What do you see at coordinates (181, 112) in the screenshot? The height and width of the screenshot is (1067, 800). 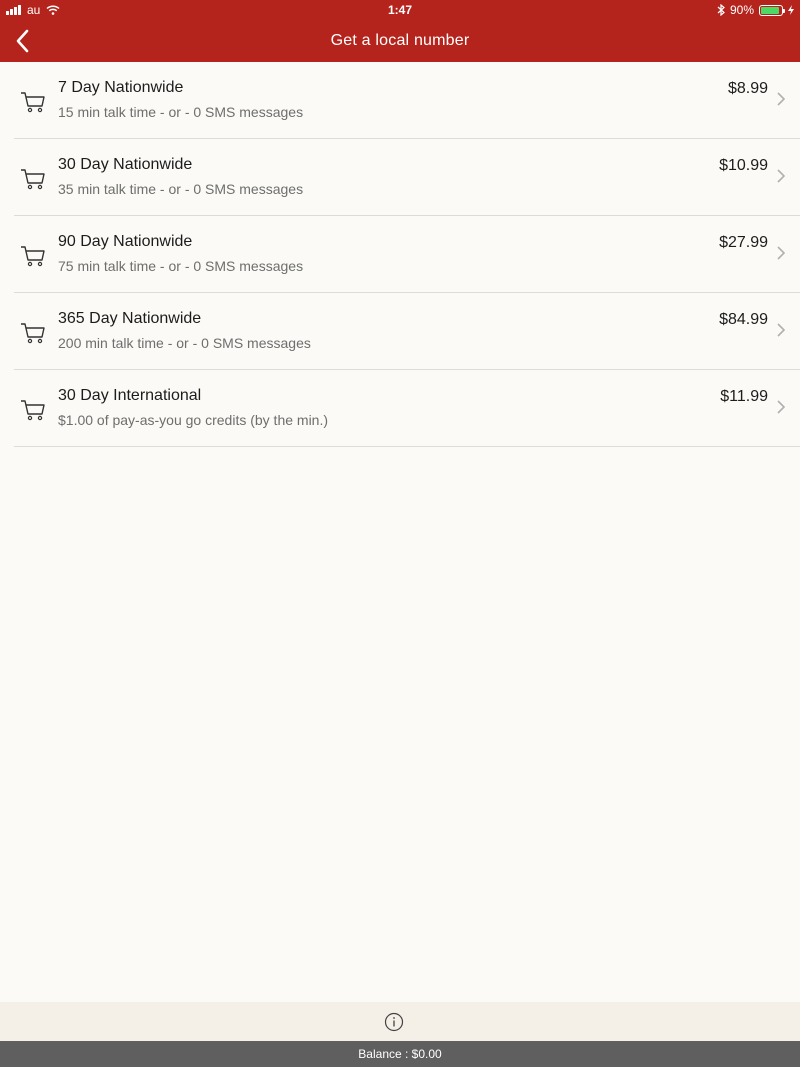 I see `plan-description: 15 min talk time - or - 0 SMS messages` at bounding box center [181, 112].